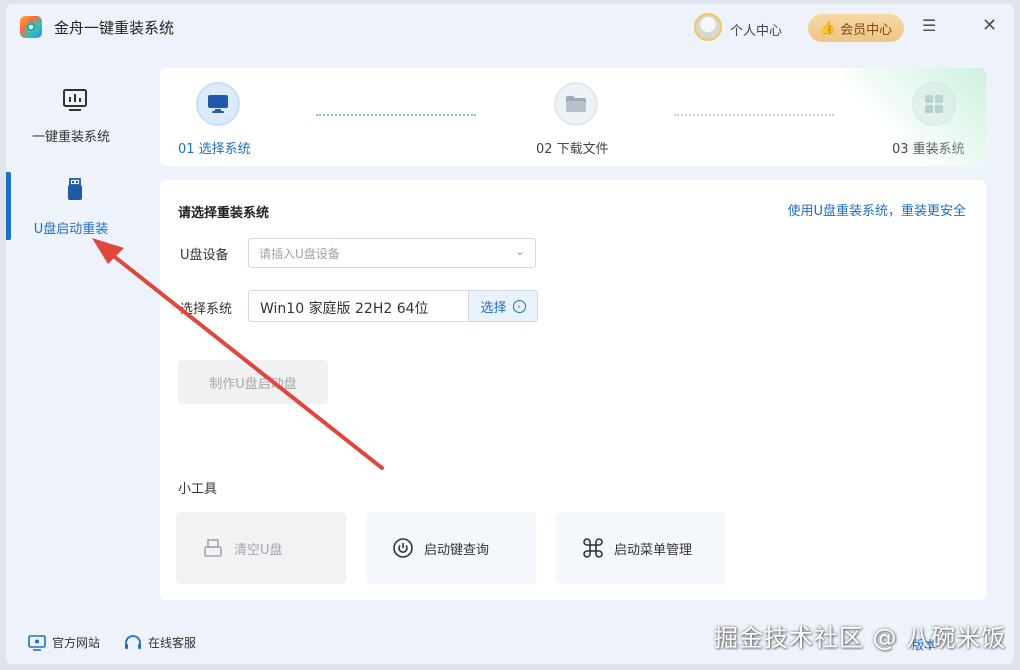 The height and width of the screenshot is (670, 1020). I want to click on tool-label: 启动键查询, so click(457, 550).